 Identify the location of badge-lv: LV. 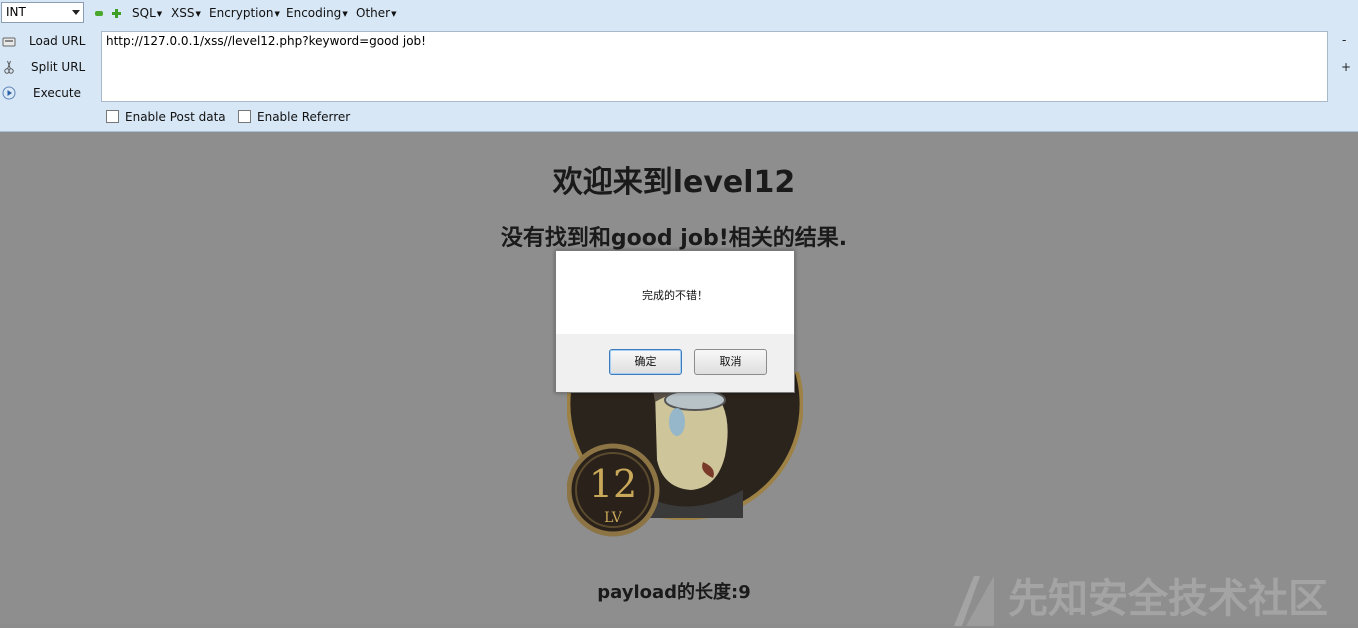
(613, 518).